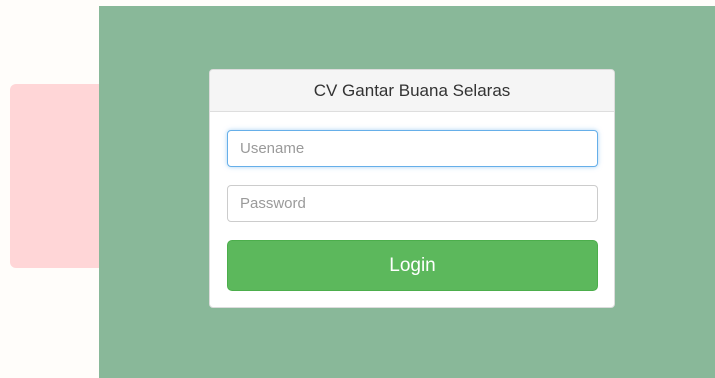 This screenshot has width=715, height=378. What do you see at coordinates (412, 203) in the screenshot?
I see `password-input` at bounding box center [412, 203].